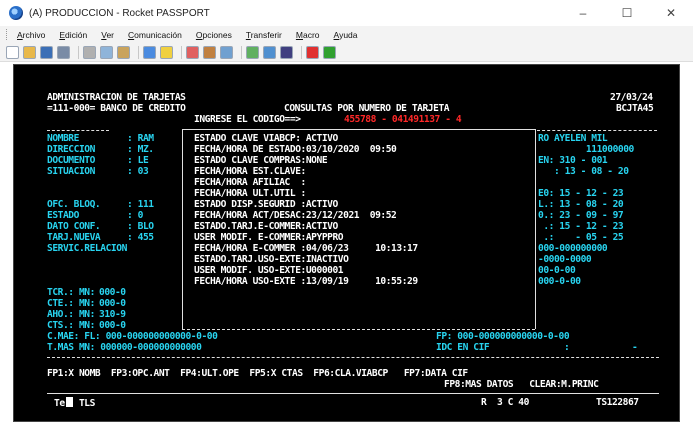 The height and width of the screenshot is (422, 693). I want to click on popup-line: ESTADO CLAVE VIABCP: ACTIVO, so click(266, 138).